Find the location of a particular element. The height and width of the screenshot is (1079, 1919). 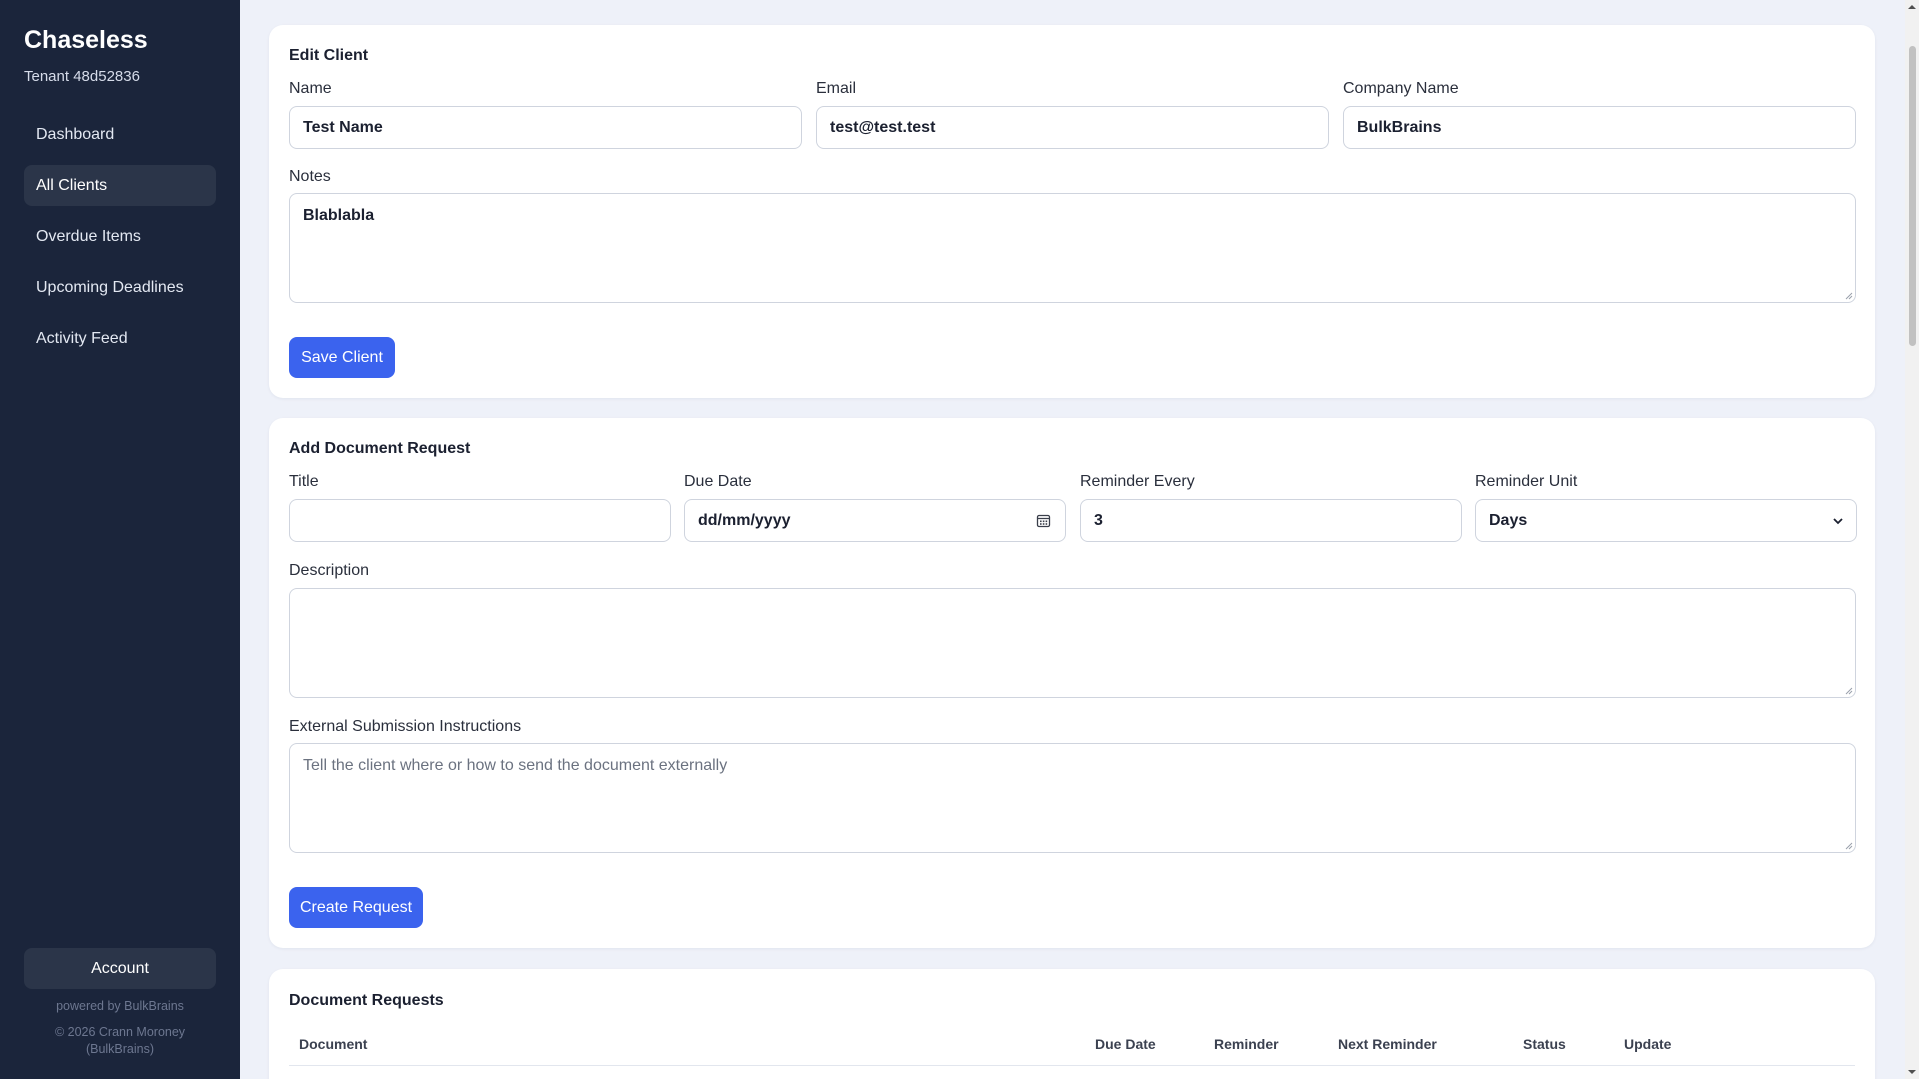

notes-label: Notes is located at coordinates (310, 176).